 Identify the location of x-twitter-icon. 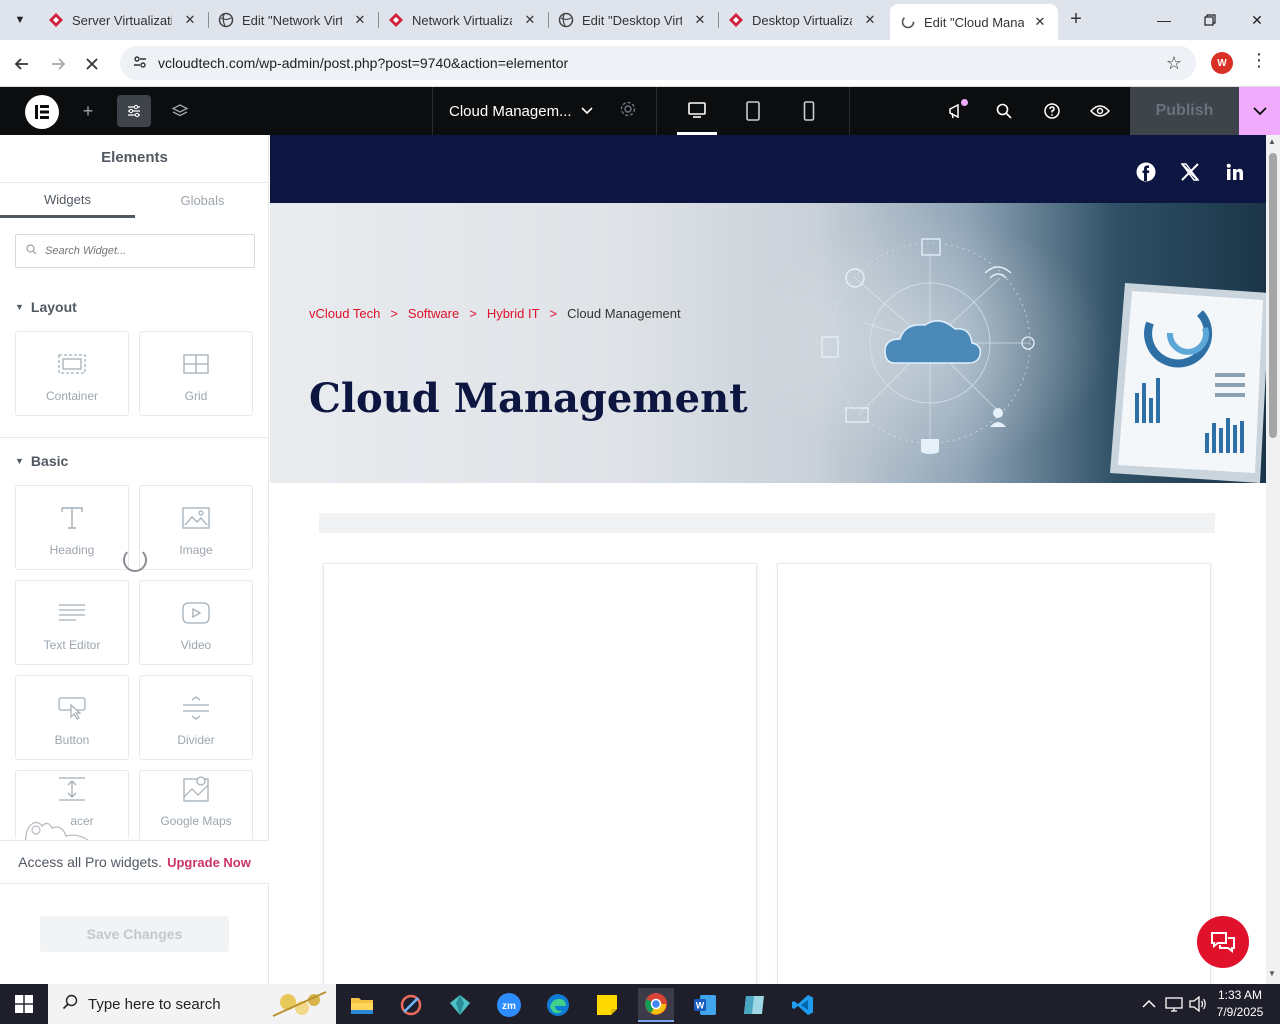
(1190, 172).